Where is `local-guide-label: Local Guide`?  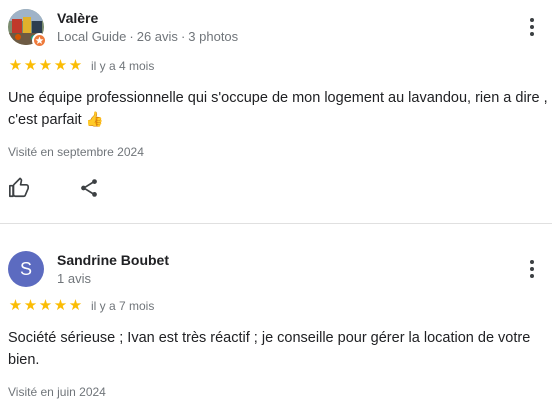
local-guide-label: Local Guide is located at coordinates (92, 36).